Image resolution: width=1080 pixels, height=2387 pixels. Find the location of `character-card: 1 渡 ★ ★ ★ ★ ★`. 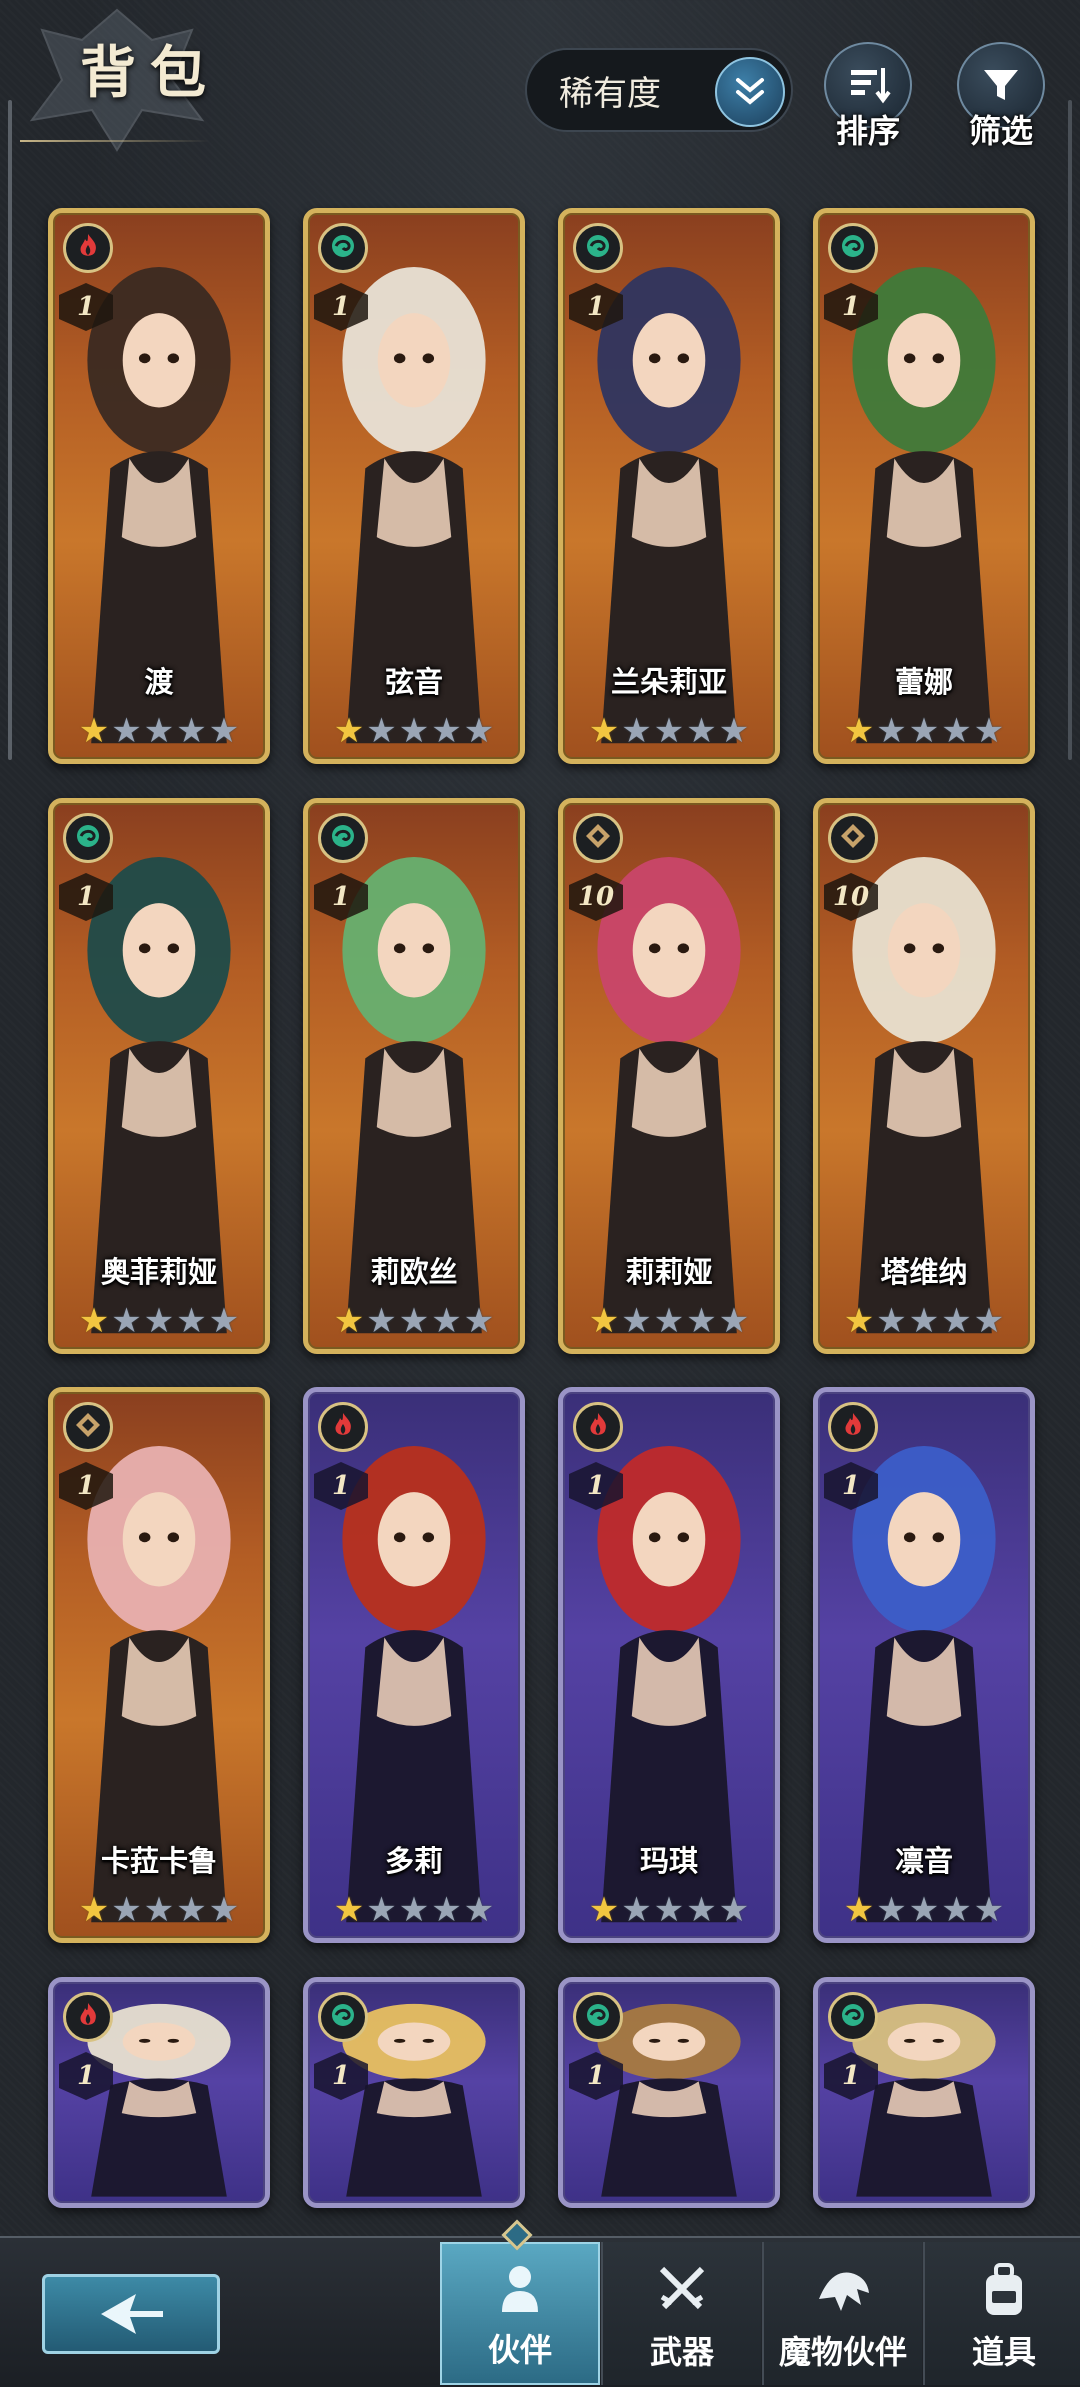

character-card: 1 渡 ★ ★ ★ ★ ★ is located at coordinates (159, 486).